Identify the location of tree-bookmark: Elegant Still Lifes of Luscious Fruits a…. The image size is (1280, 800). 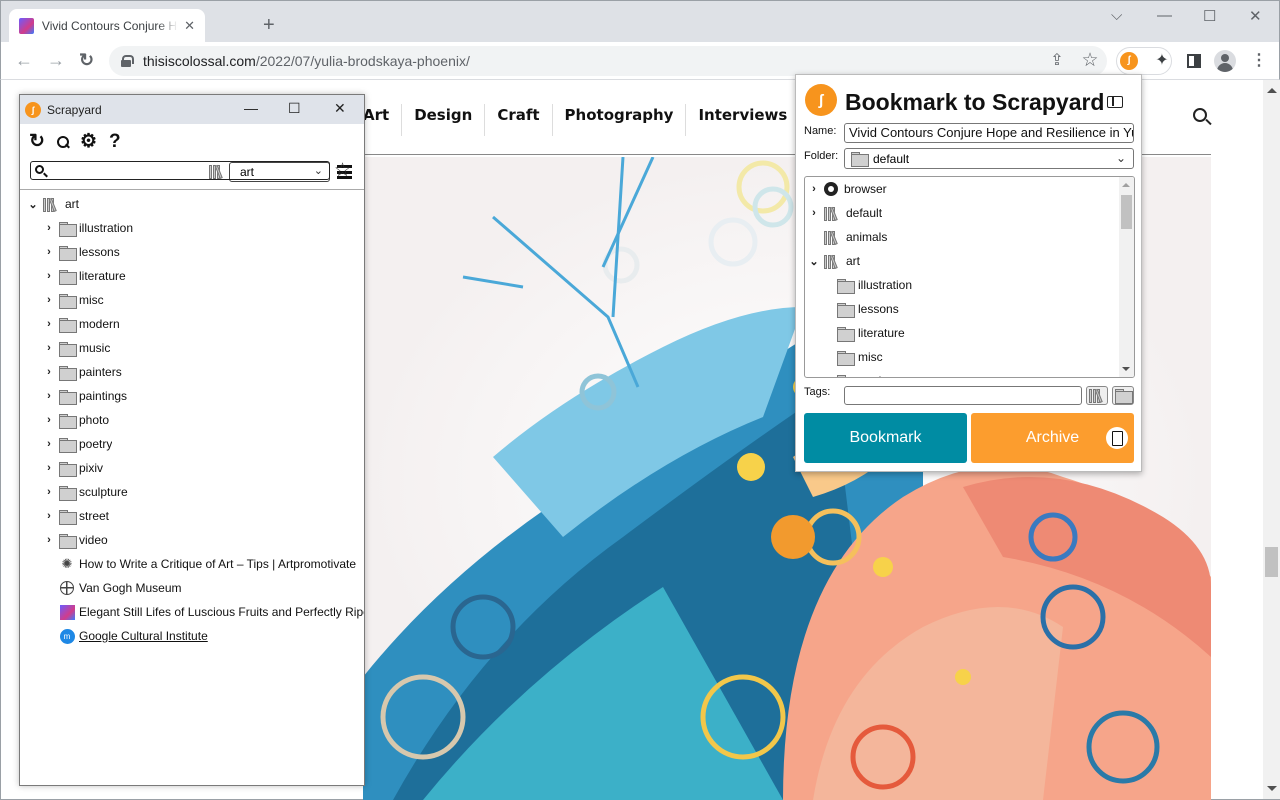
(192, 612).